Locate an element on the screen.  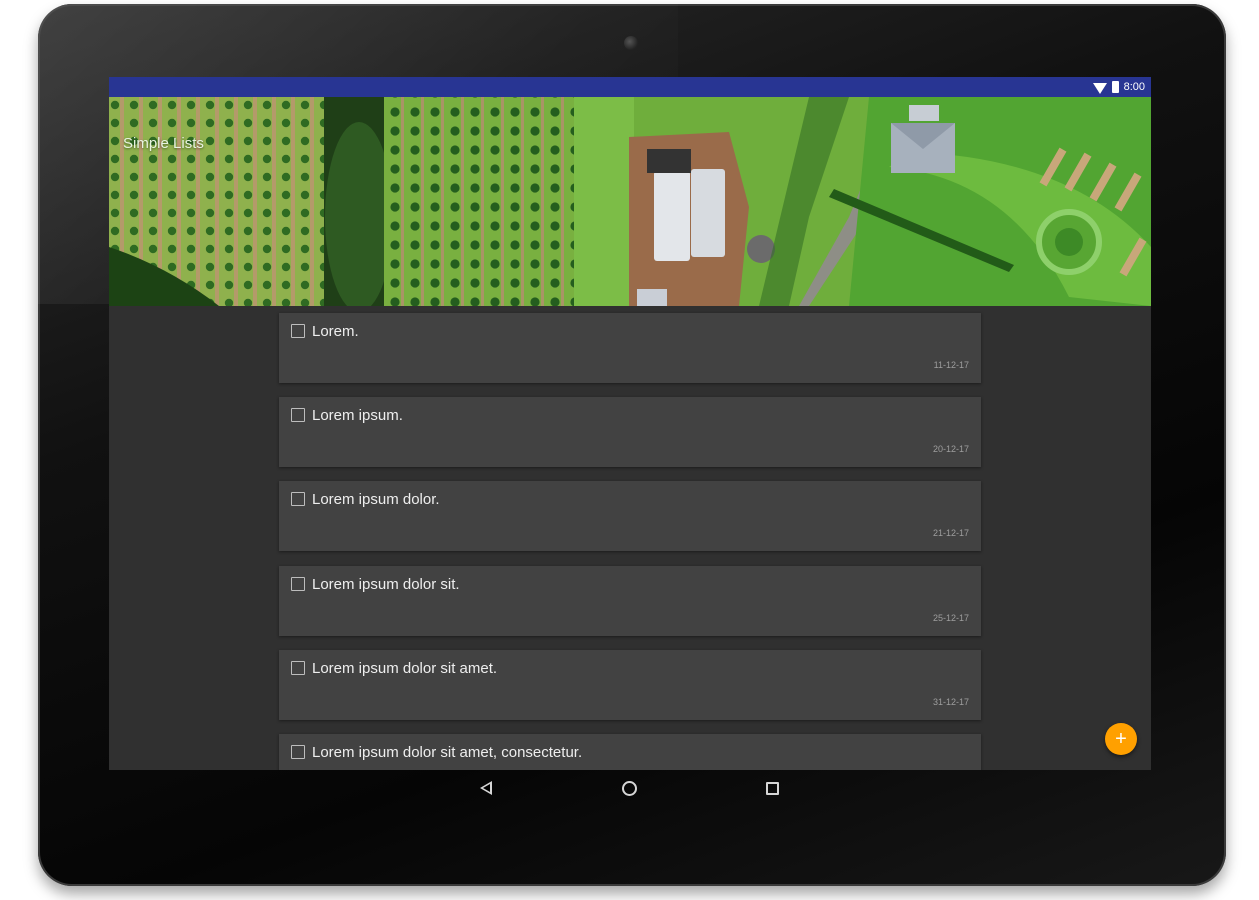
item-title: Lorem ipsum dolor sit amet. is located at coordinates (405, 668).